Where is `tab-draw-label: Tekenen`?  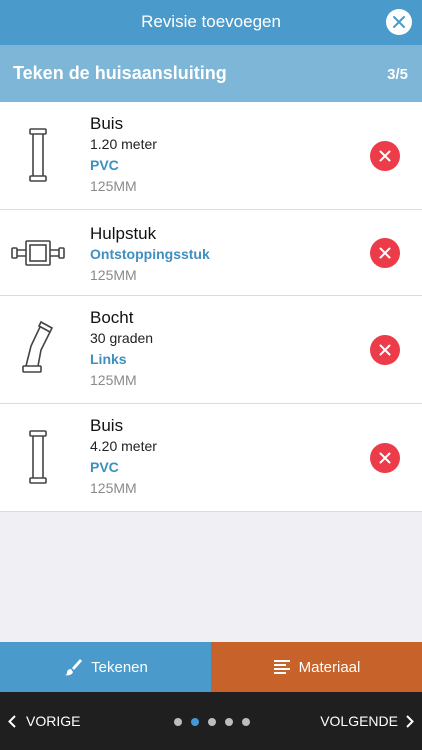 tab-draw-label: Tekenen is located at coordinates (119, 667).